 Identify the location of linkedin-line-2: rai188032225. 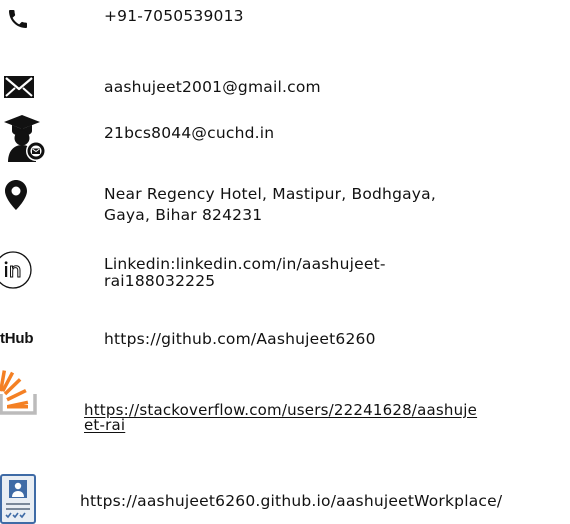
(159, 281).